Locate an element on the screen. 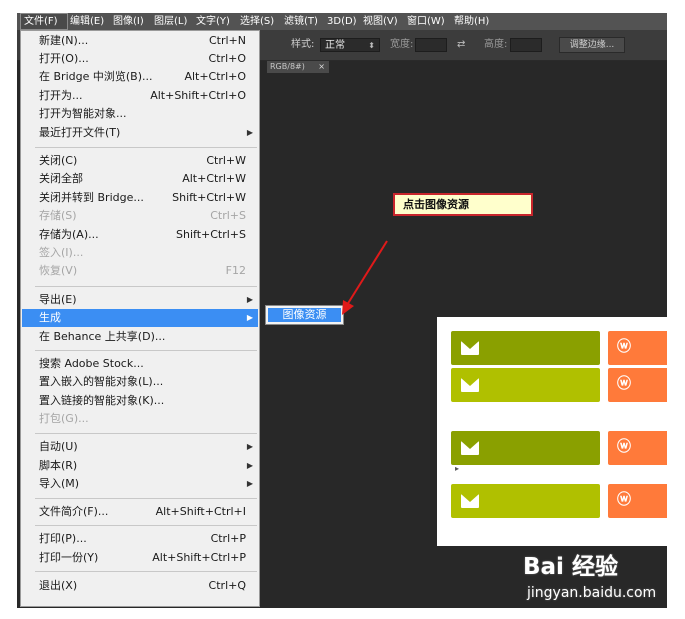  baidu-jingyan-watermark: Bai 经验 jingyan.baidu.com is located at coordinates (593, 577).